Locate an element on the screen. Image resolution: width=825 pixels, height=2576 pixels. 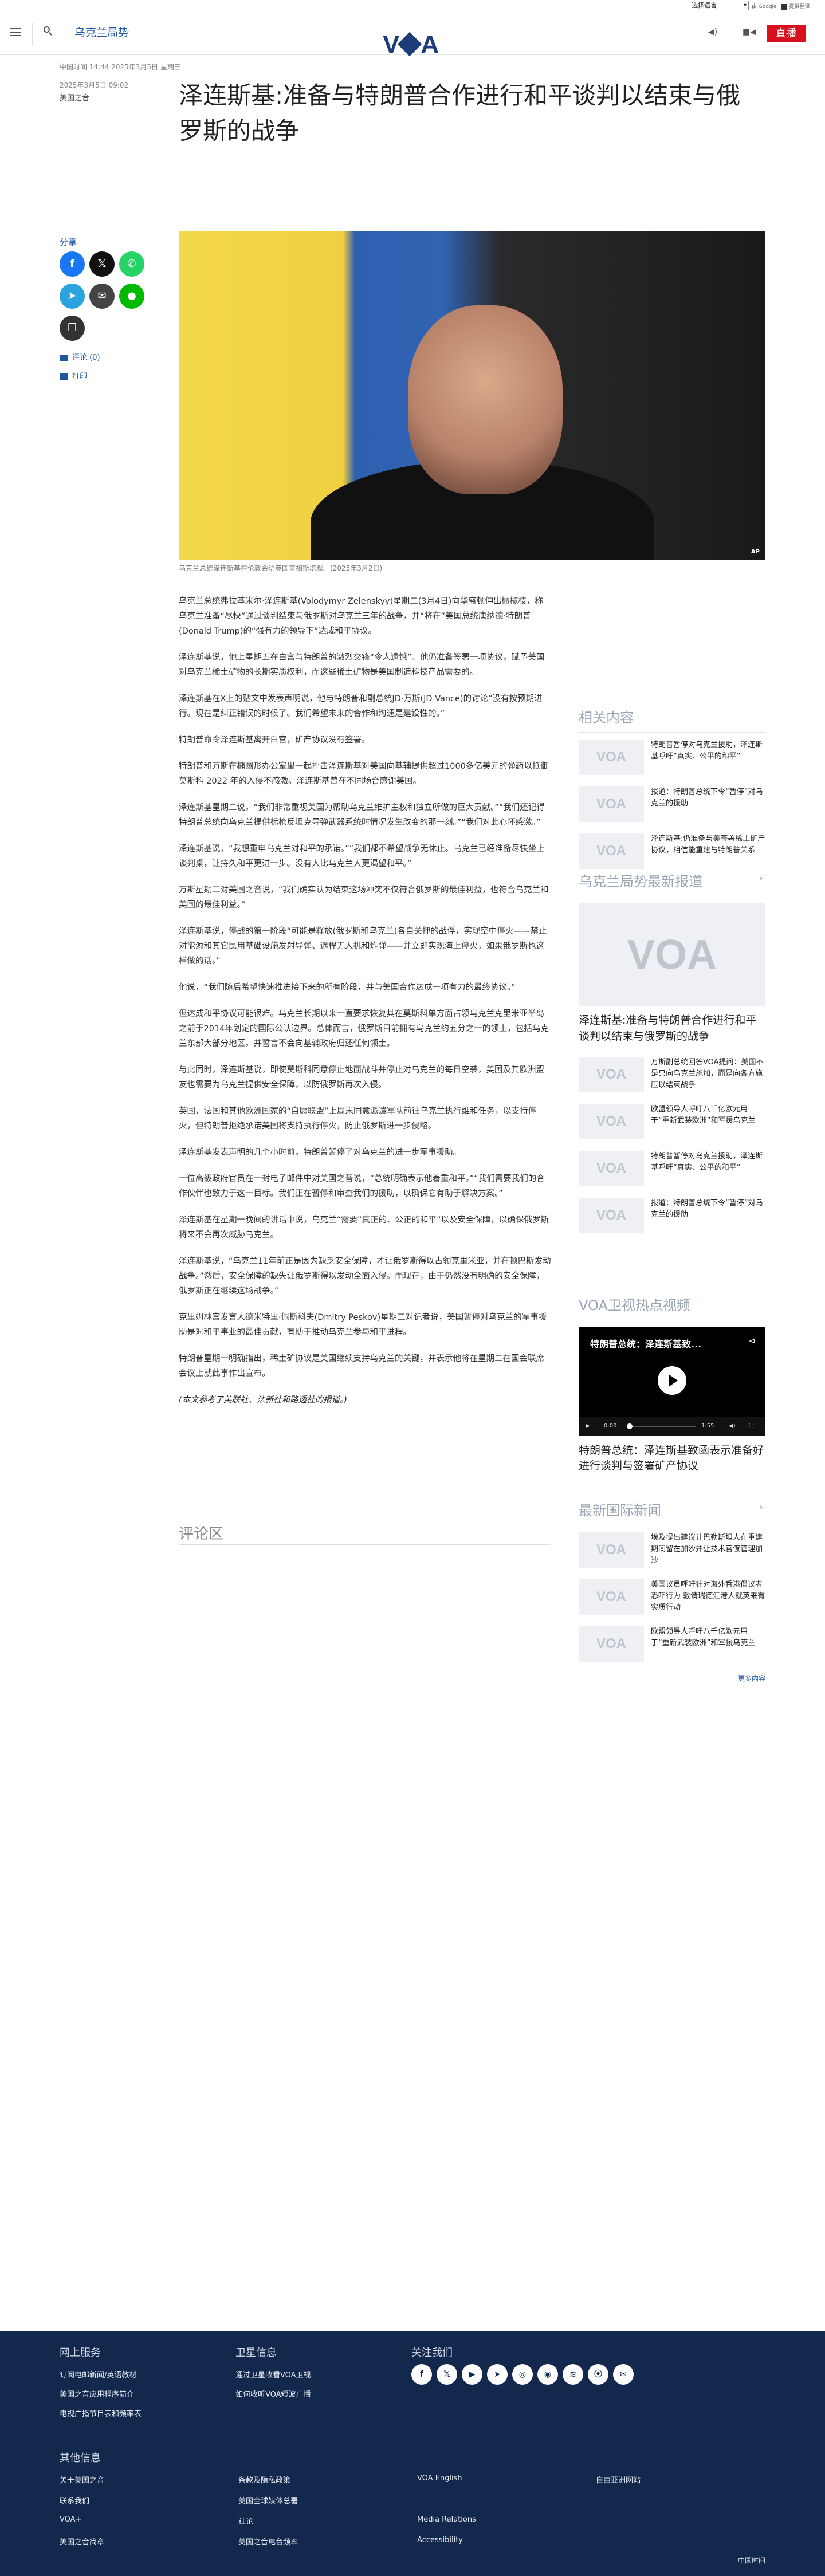
footer-link: 美国之音电台频率 is located at coordinates (268, 2541).